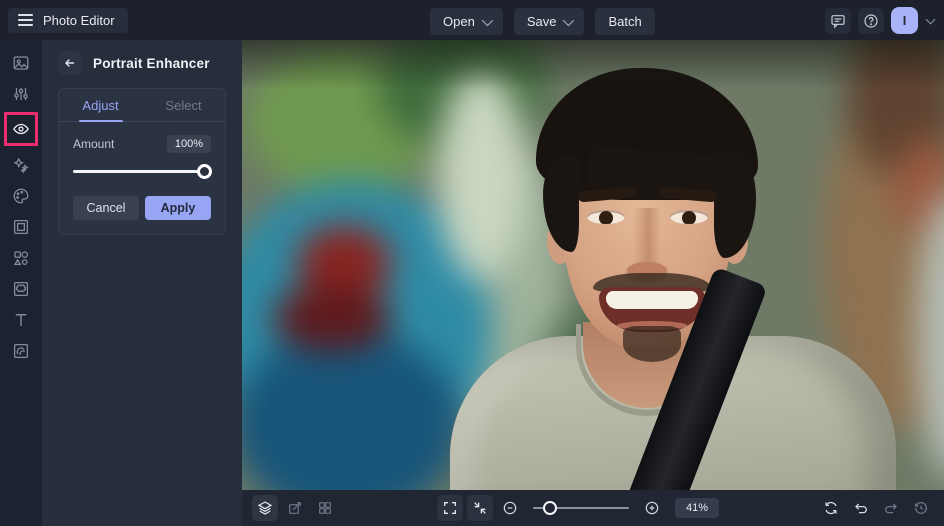 The image size is (944, 526). Describe the element at coordinates (204, 171) in the screenshot. I see `amount-slider-handle` at that location.